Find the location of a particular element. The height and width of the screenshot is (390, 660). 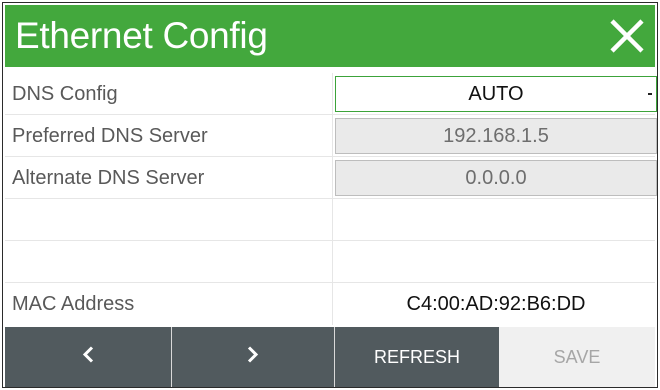

dns-config-label: DNS Config is located at coordinates (65, 94).